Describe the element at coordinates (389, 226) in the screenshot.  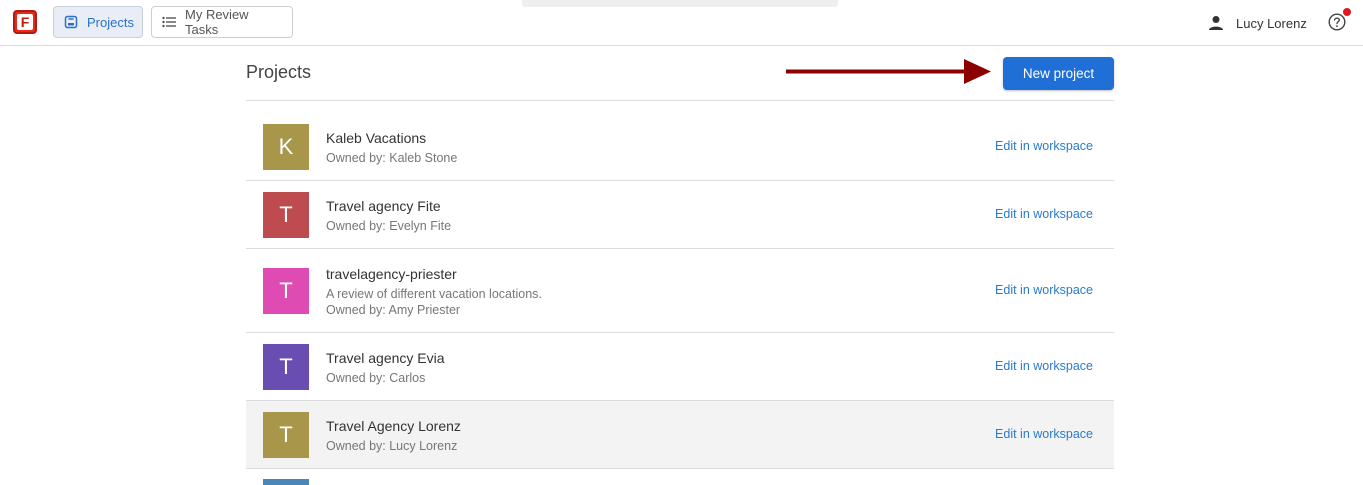
I see `project-owner: Owned by: Evelyn Fite` at that location.